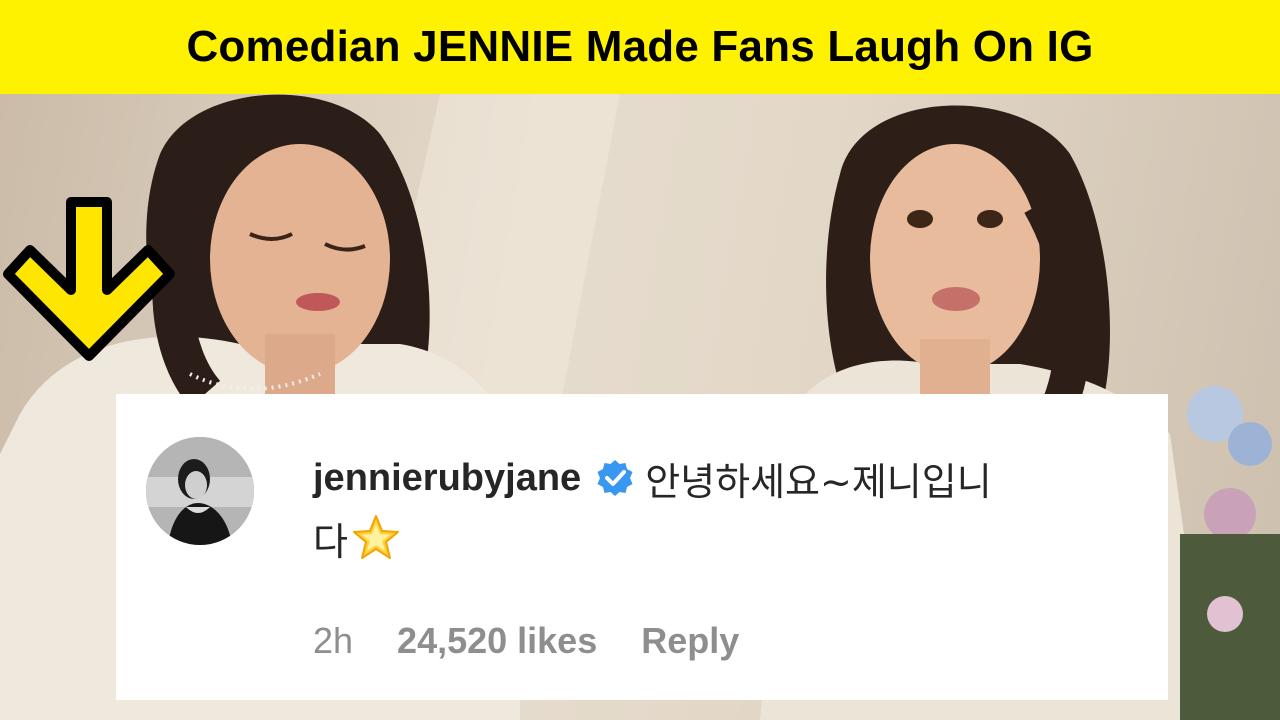 This screenshot has height=720, width=1280. I want to click on verified-badge-icon, so click(615, 478).